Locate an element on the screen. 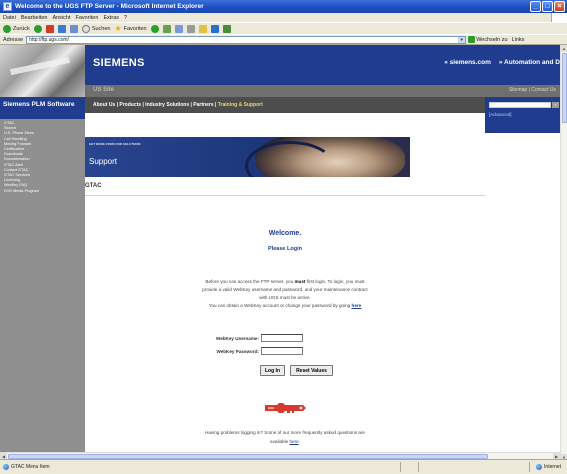 This screenshot has width=567, height=474. history-icon is located at coordinates (166, 28).